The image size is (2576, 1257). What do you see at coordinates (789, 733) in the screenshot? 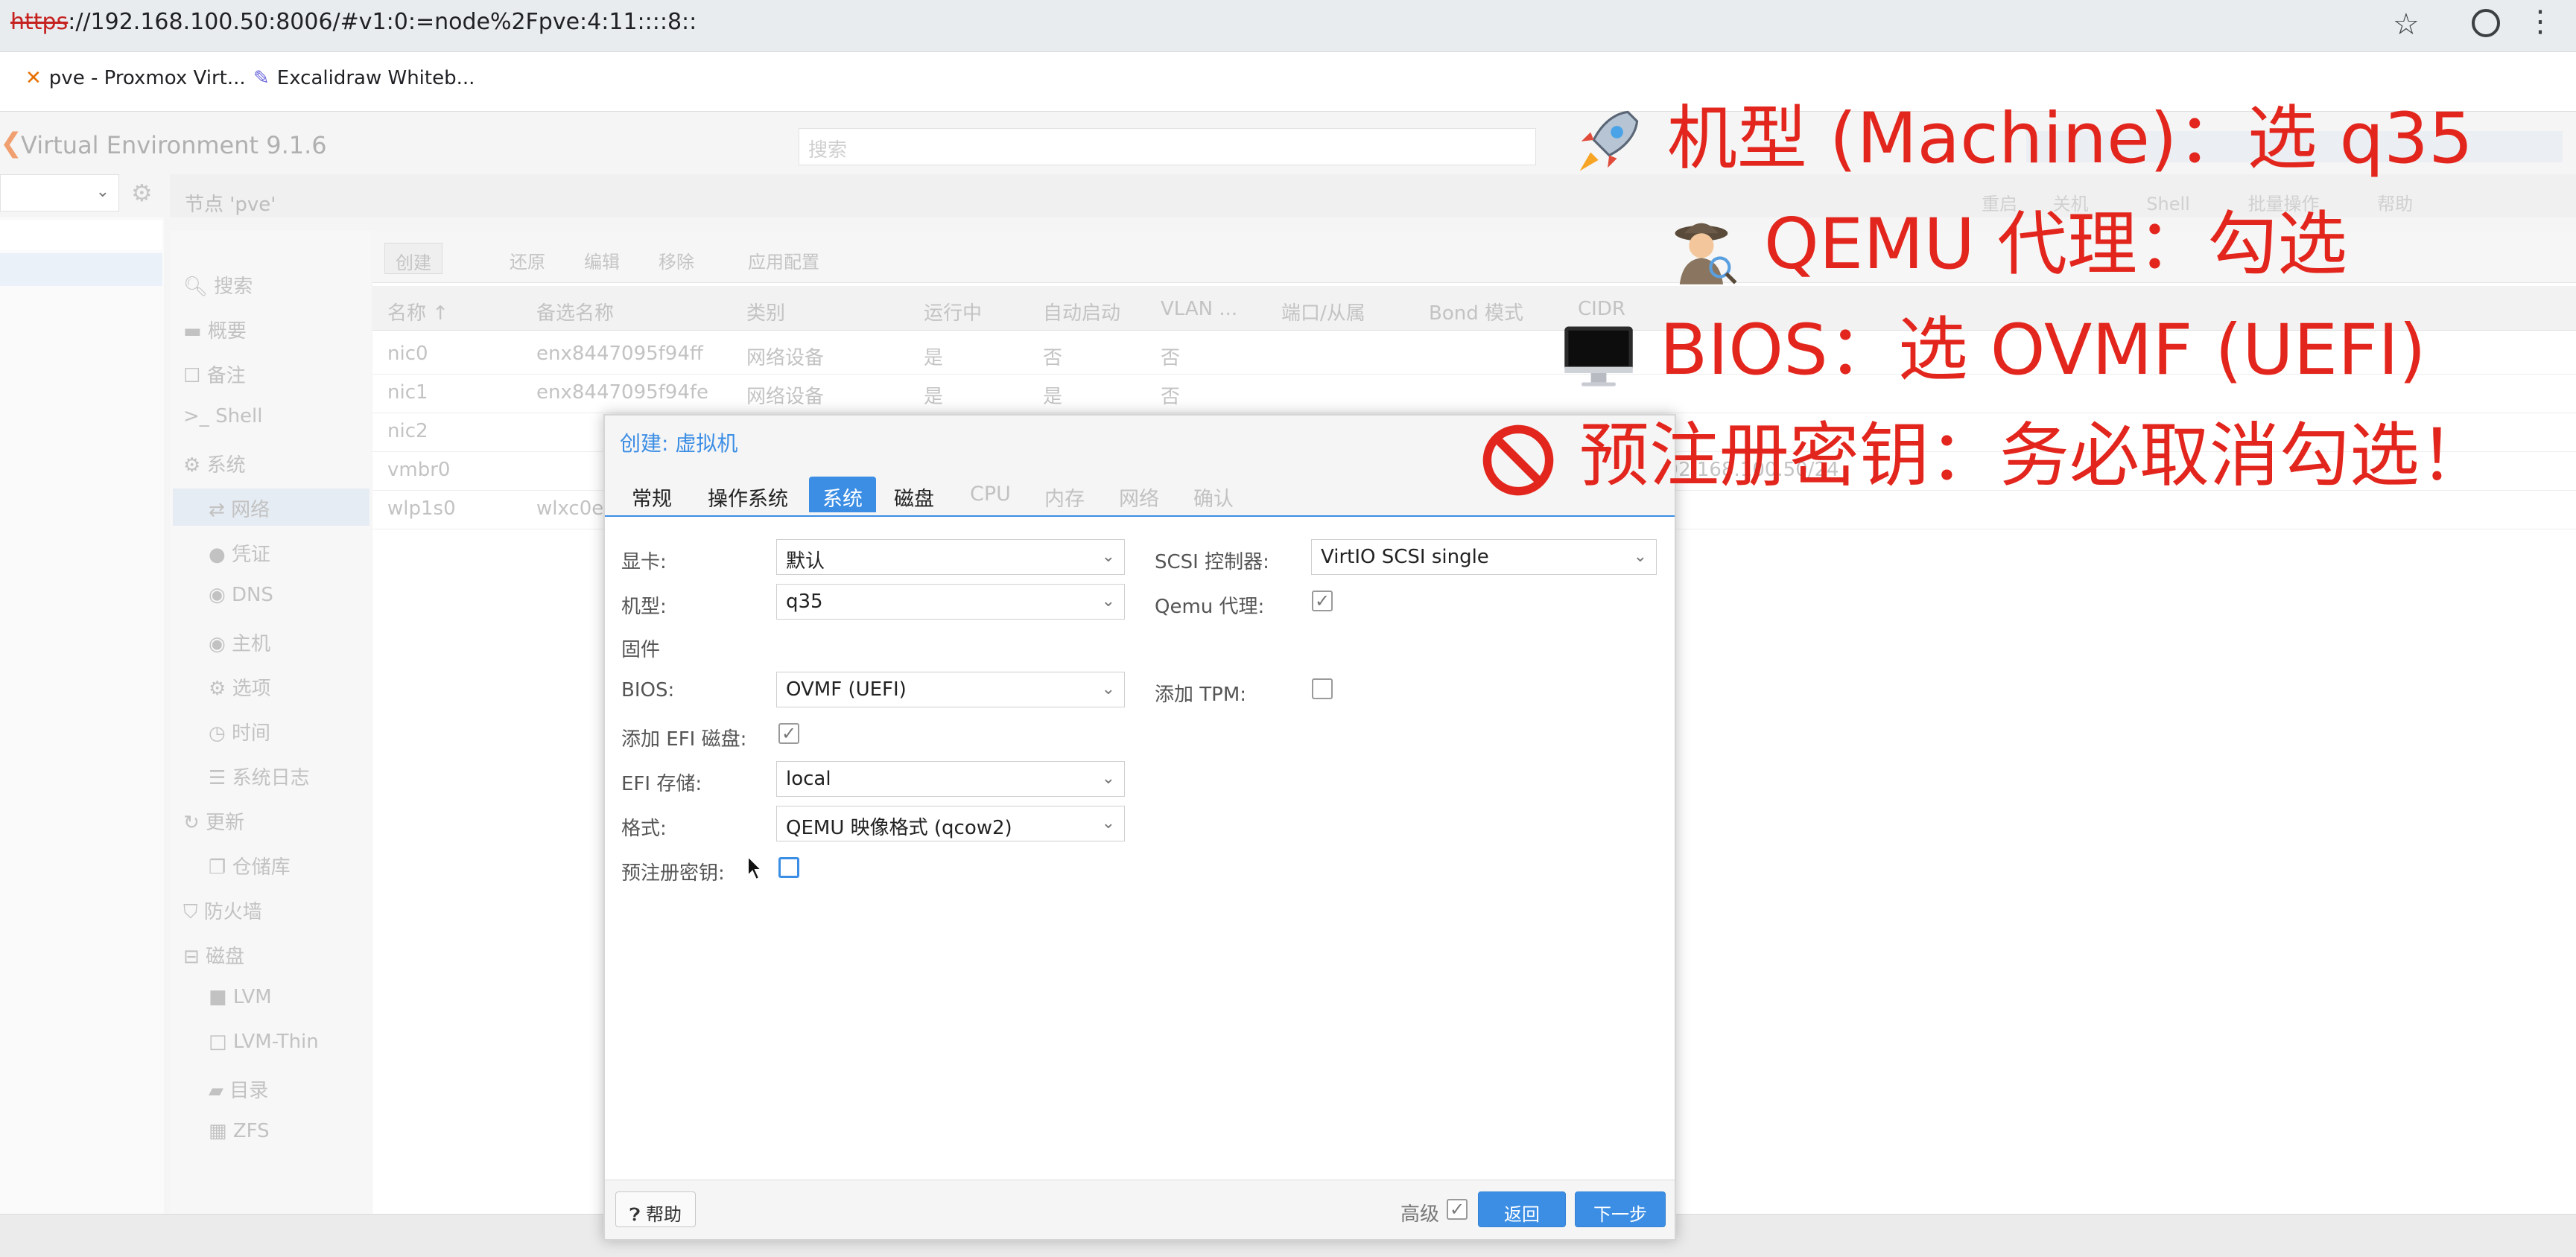
I see `efi-disk-checkbox: ✓` at bounding box center [789, 733].